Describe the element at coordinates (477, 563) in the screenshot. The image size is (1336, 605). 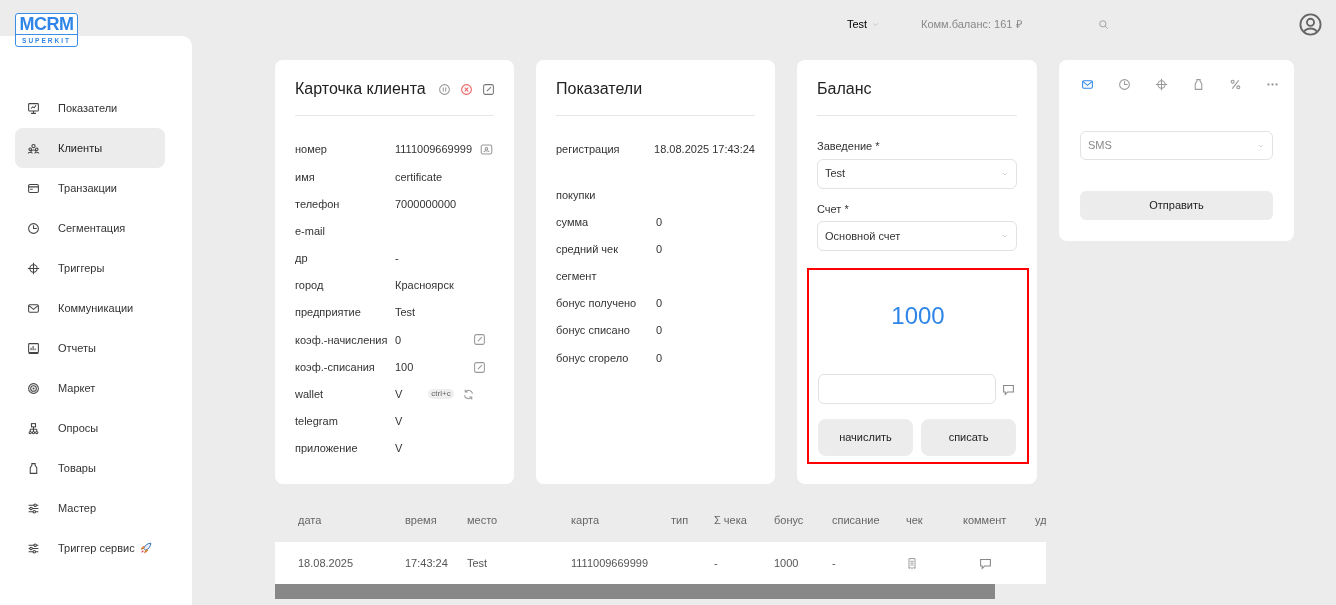
I see `table-cell-text: Test` at that location.